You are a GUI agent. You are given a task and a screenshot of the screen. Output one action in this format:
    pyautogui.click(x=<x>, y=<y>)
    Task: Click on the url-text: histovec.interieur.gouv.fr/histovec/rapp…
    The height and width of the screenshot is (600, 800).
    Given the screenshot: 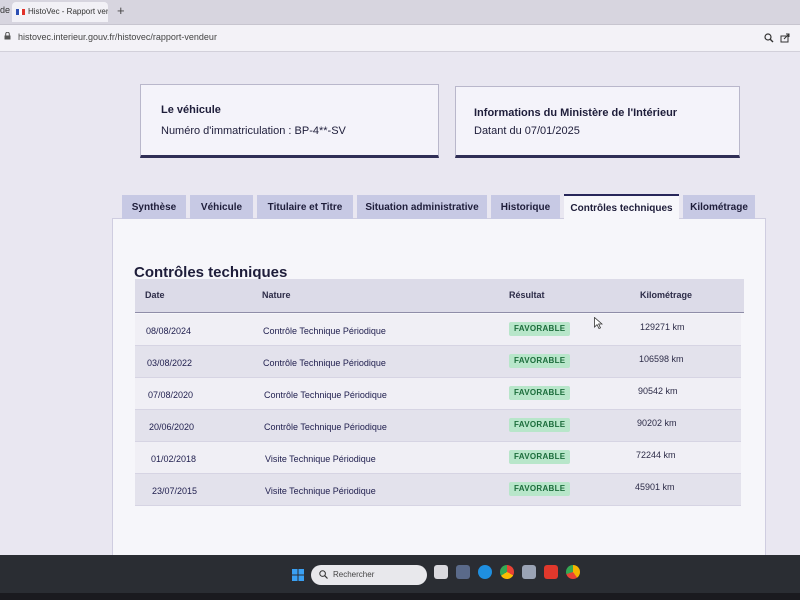 What is the action you would take?
    pyautogui.click(x=117, y=37)
    